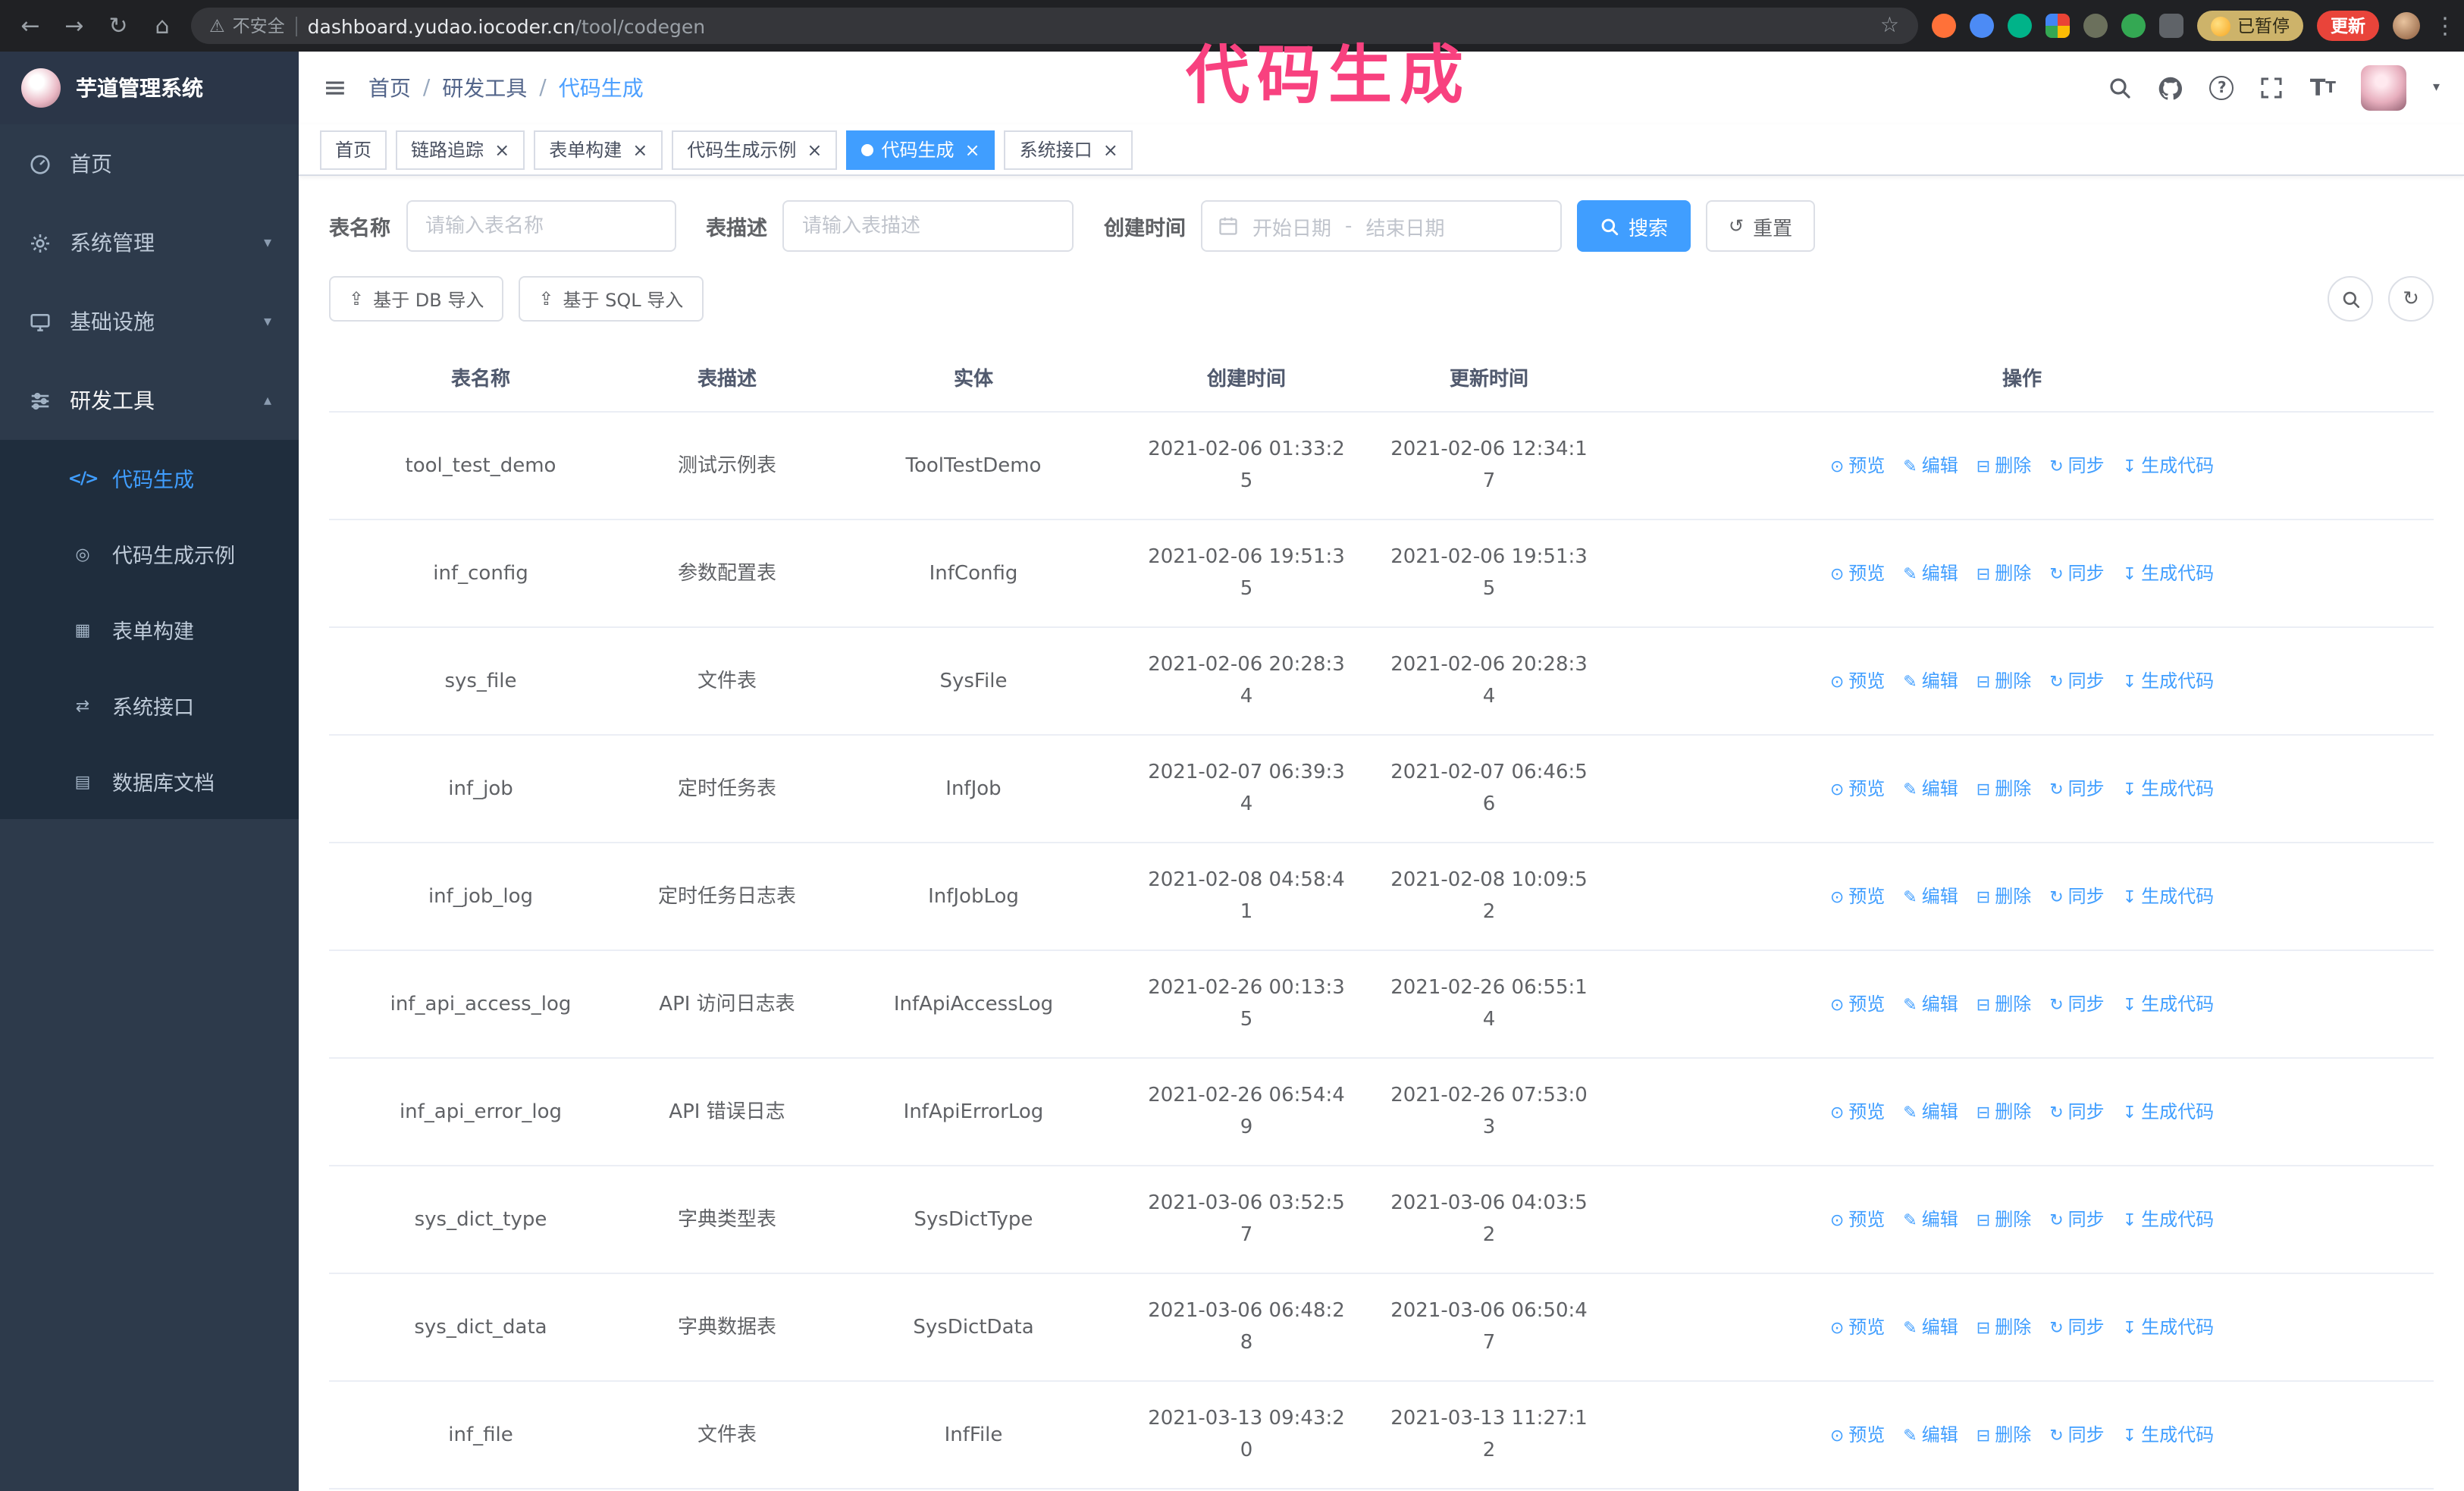 Image resolution: width=2464 pixels, height=1491 pixels. Describe the element at coordinates (2171, 88) in the screenshot. I see `github-icon` at that location.